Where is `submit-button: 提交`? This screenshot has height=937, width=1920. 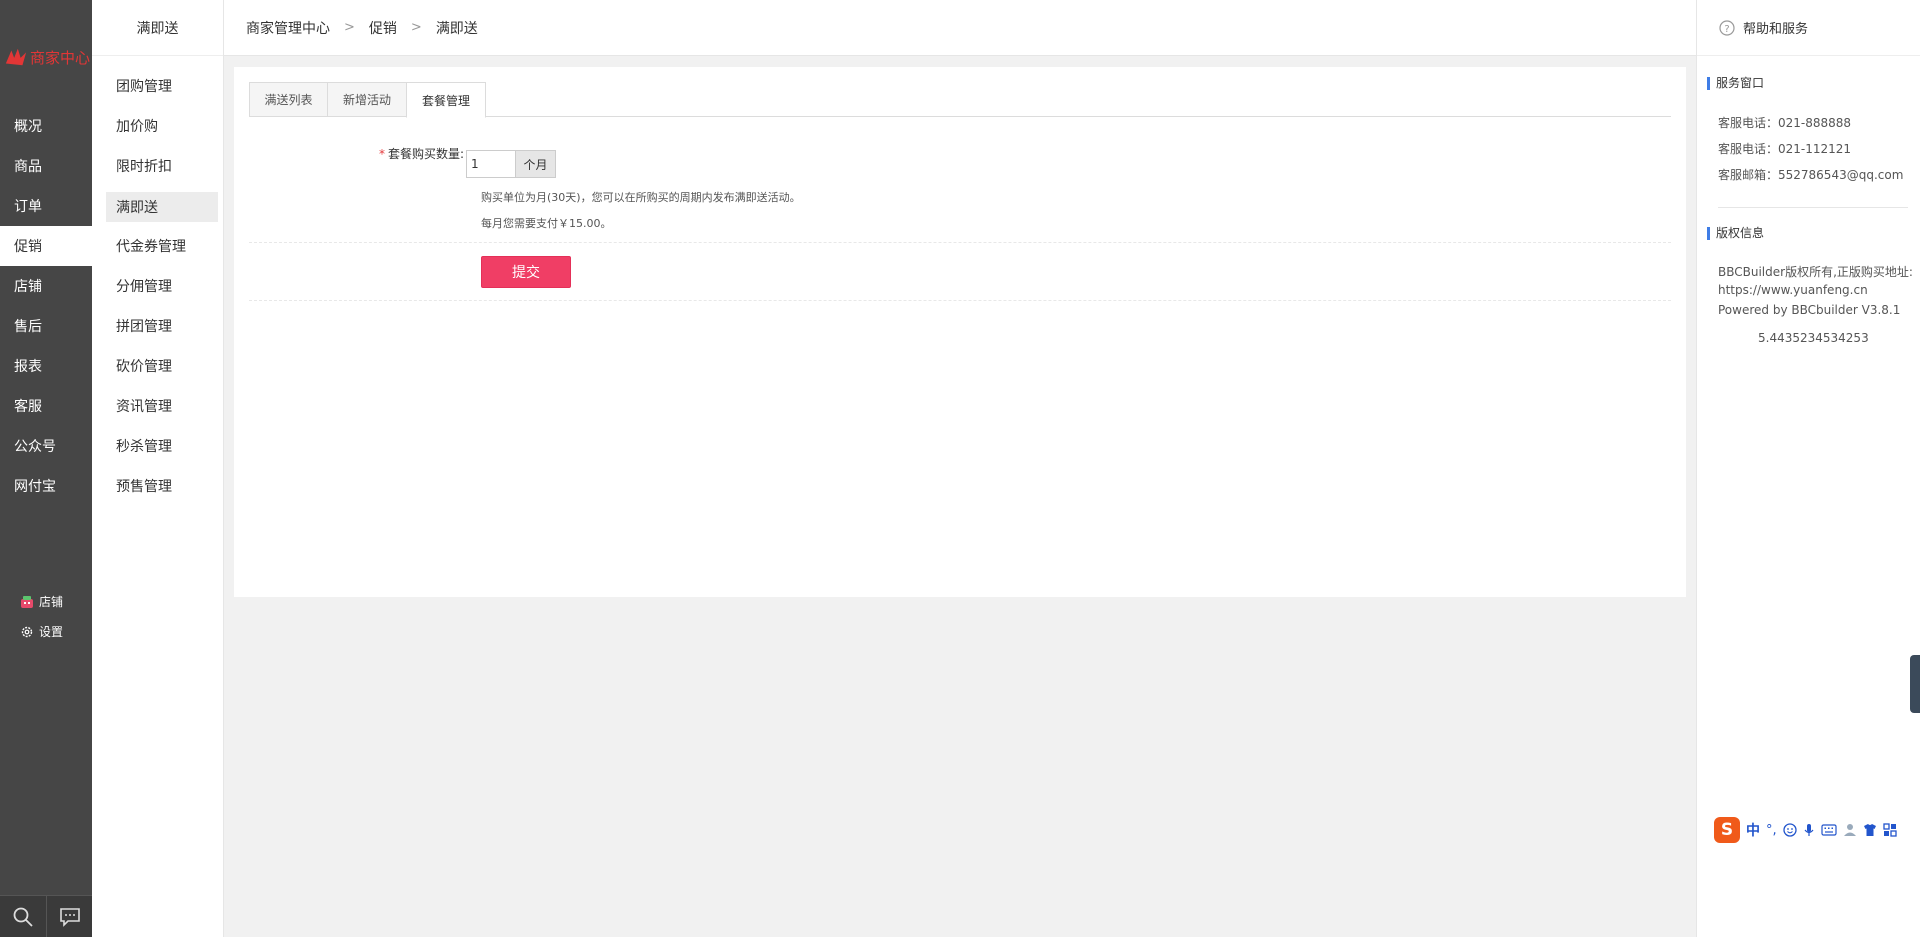
submit-button: 提交 is located at coordinates (526, 272).